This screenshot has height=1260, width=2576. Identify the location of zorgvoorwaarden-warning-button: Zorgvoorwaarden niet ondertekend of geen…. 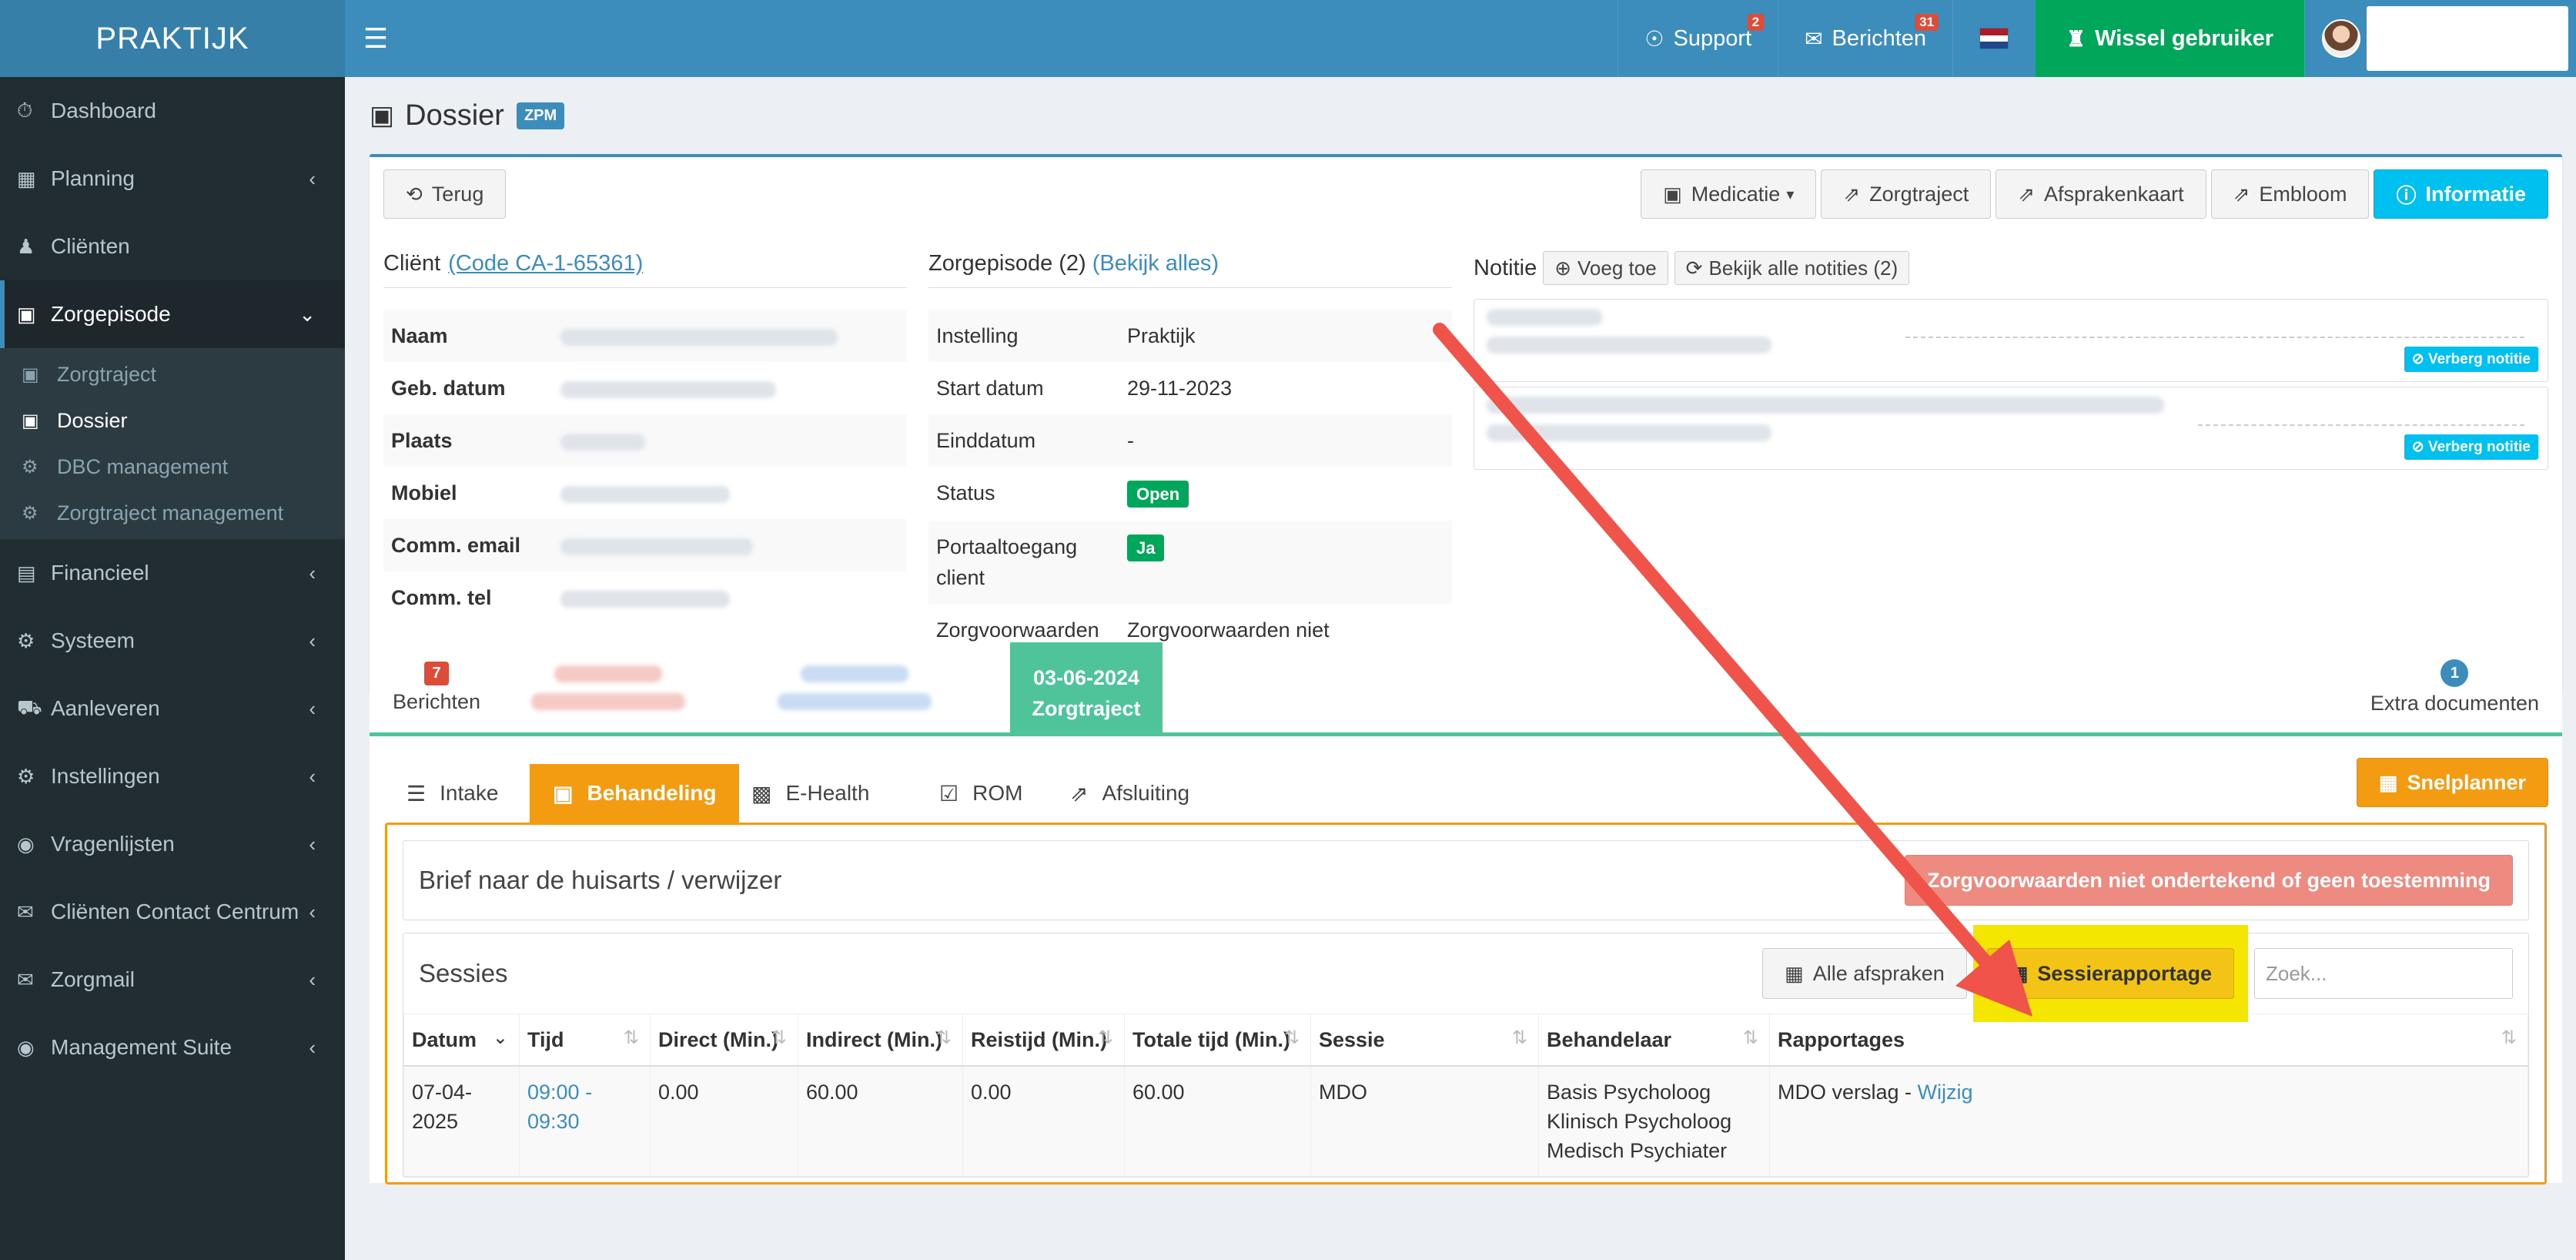
(2209, 880).